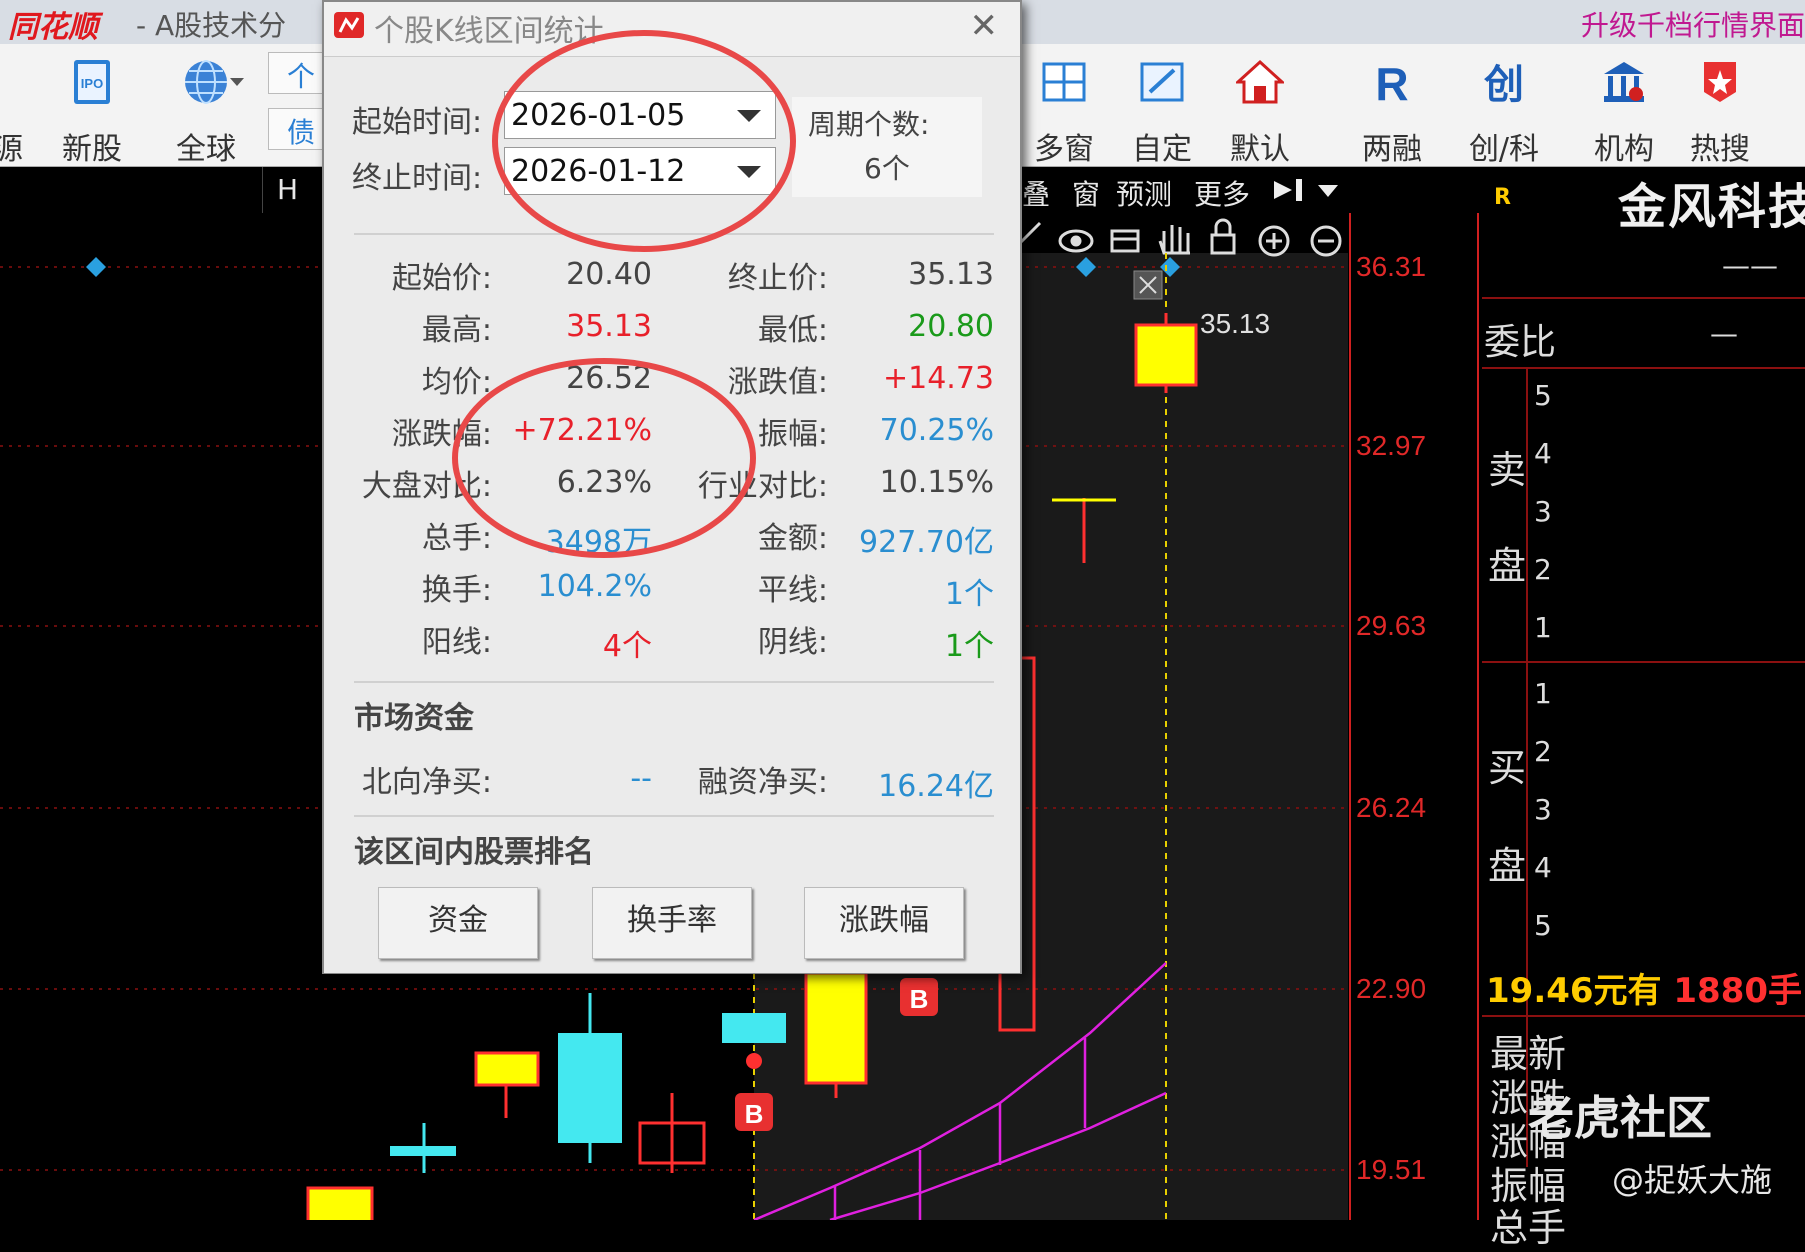 This screenshot has height=1252, width=1805. I want to click on toolbar-label: 热搜, so click(1720, 149).